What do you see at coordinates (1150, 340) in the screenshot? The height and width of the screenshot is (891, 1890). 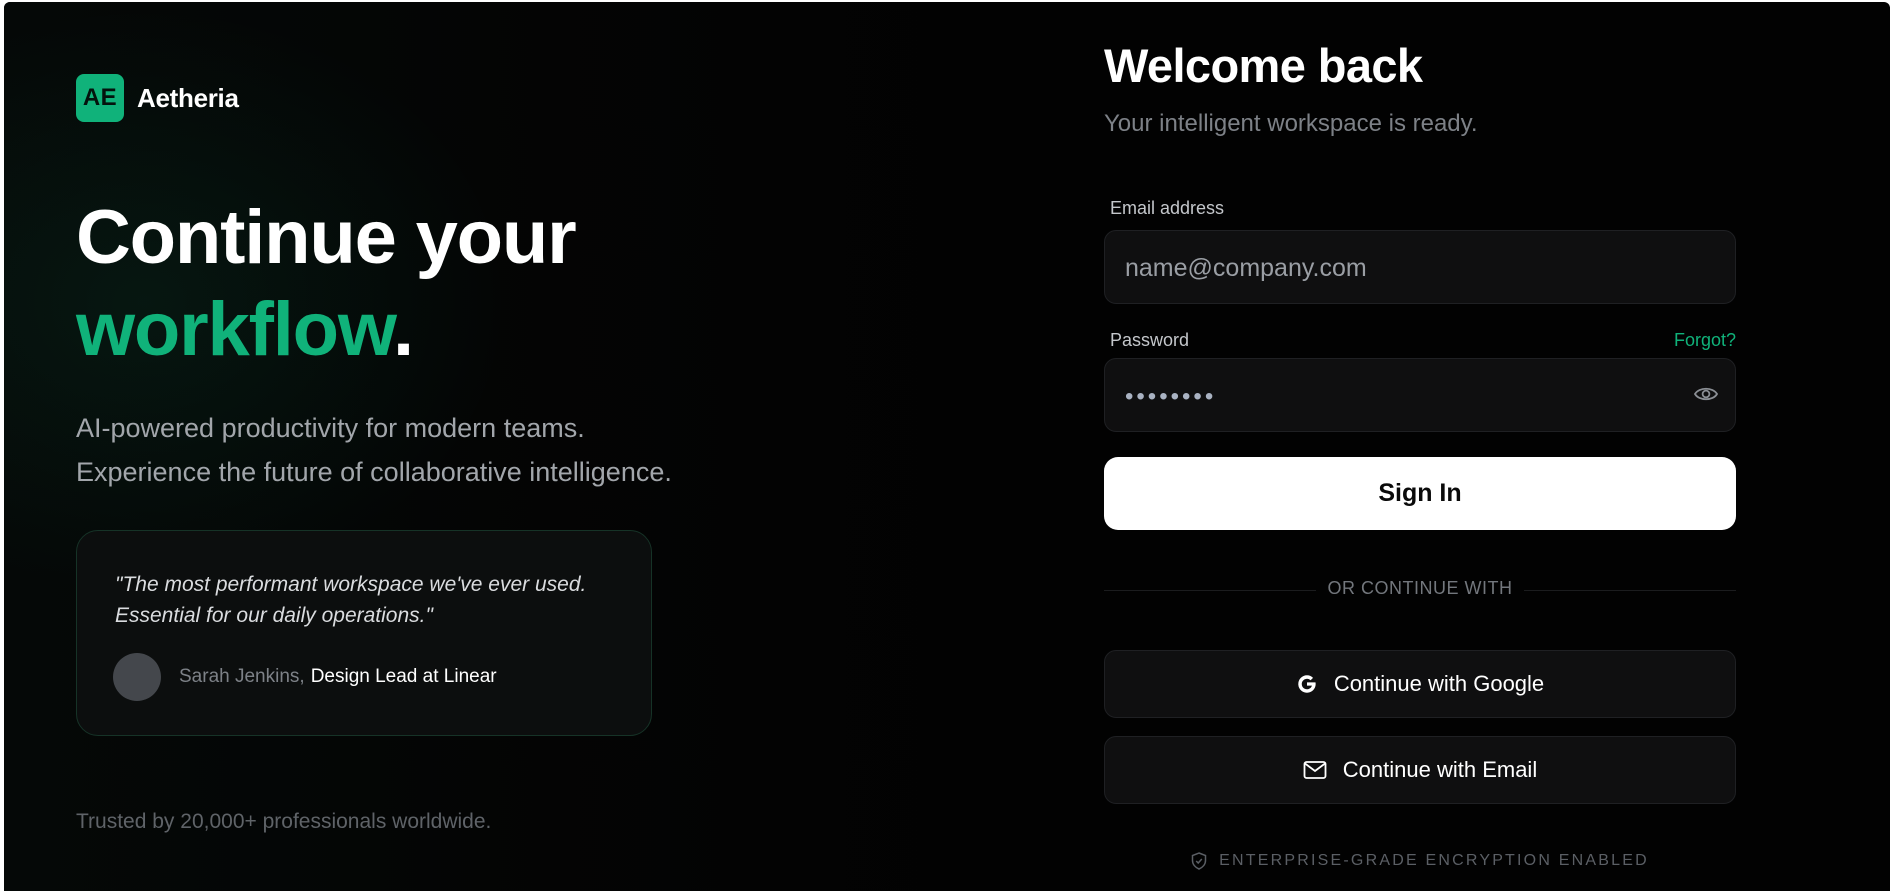 I see `password-label: Password` at bounding box center [1150, 340].